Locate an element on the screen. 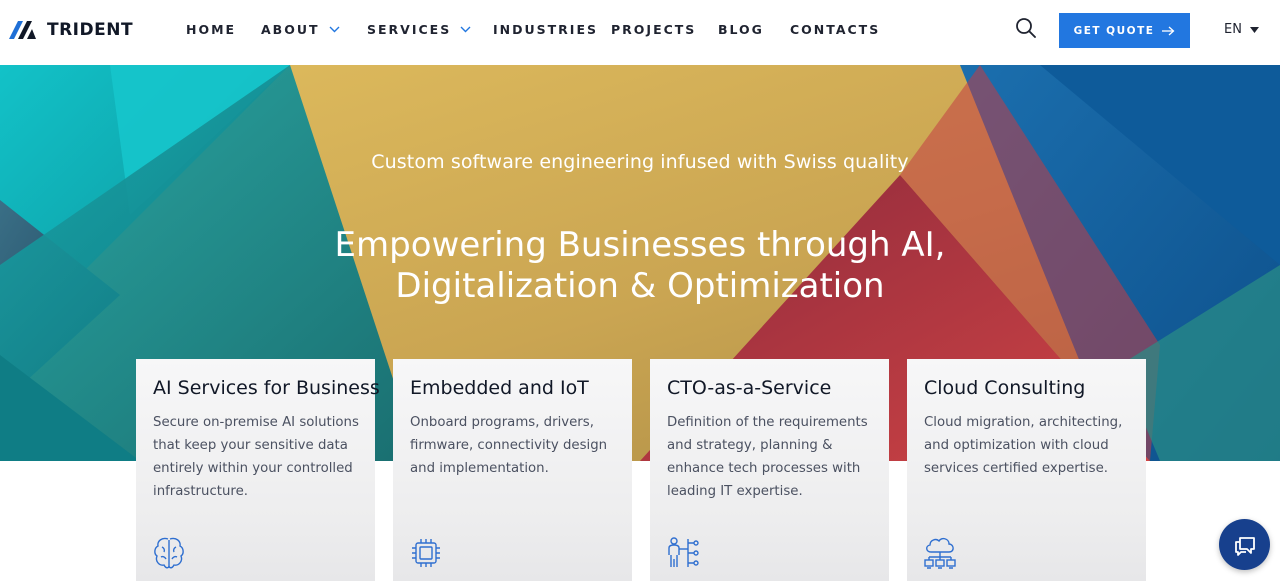  chat-icon is located at coordinates (1244, 546).